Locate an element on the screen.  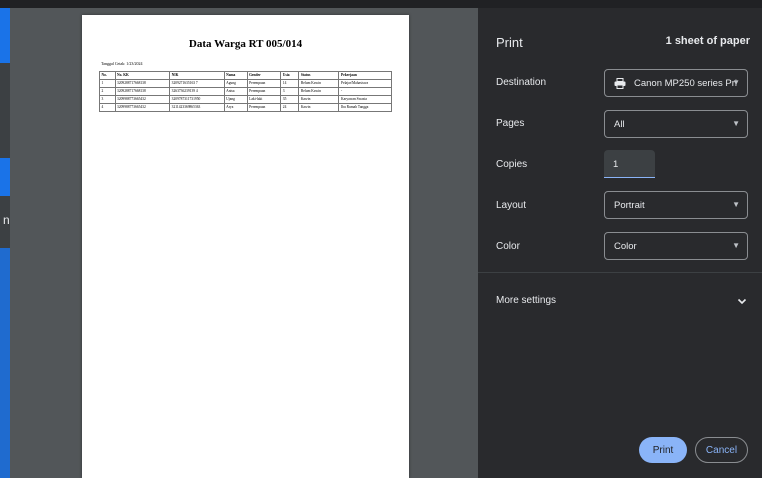
print-button: Print is located at coordinates (663, 450).